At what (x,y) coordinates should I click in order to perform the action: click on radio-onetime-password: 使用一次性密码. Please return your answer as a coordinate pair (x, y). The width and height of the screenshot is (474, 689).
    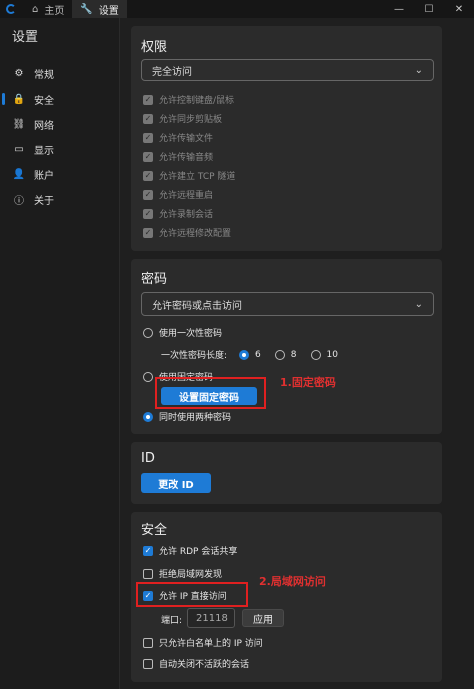
    Looking at the image, I should click on (182, 332).